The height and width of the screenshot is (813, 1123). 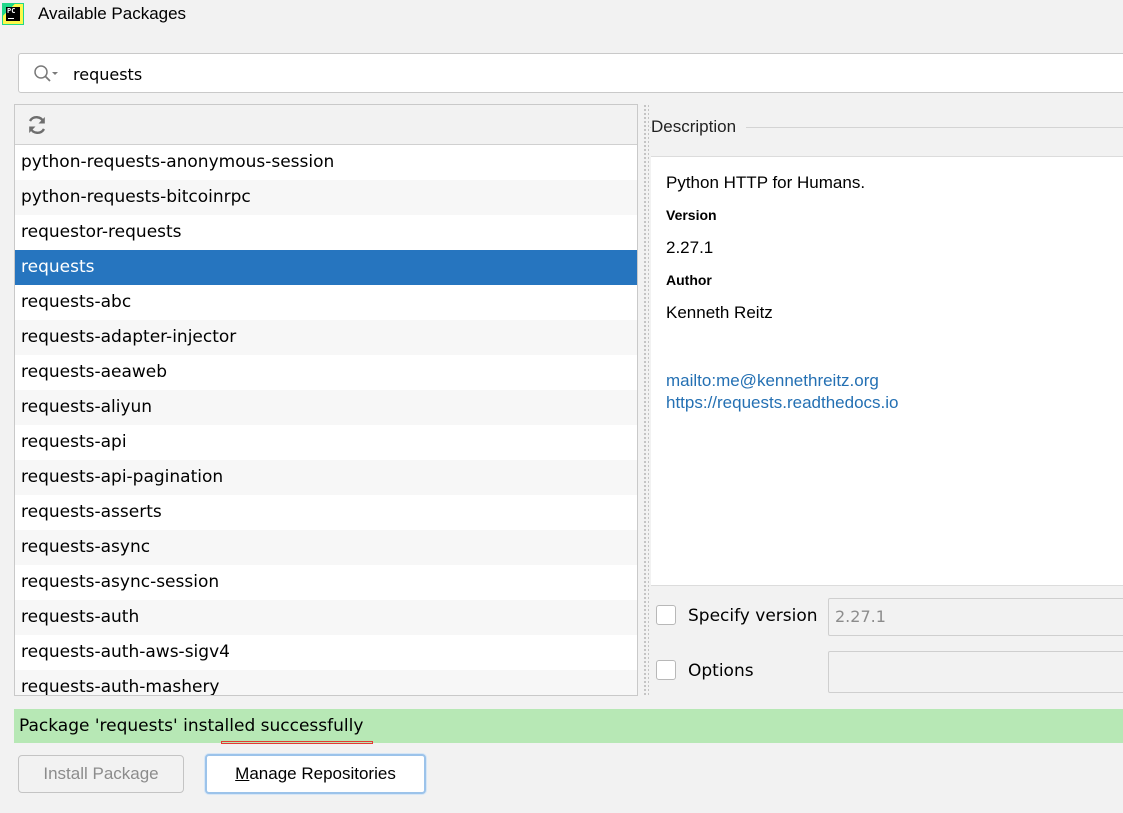 I want to click on manage-repositories-button: Manage Repositories, so click(x=315, y=774).